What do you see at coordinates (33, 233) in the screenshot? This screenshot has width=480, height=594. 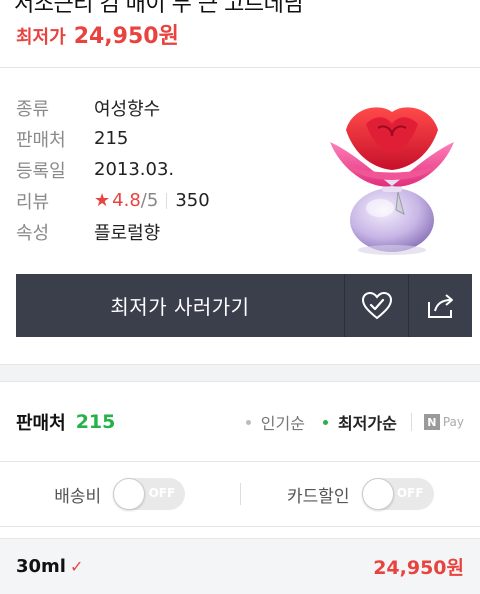 I see `info-key: 속성` at bounding box center [33, 233].